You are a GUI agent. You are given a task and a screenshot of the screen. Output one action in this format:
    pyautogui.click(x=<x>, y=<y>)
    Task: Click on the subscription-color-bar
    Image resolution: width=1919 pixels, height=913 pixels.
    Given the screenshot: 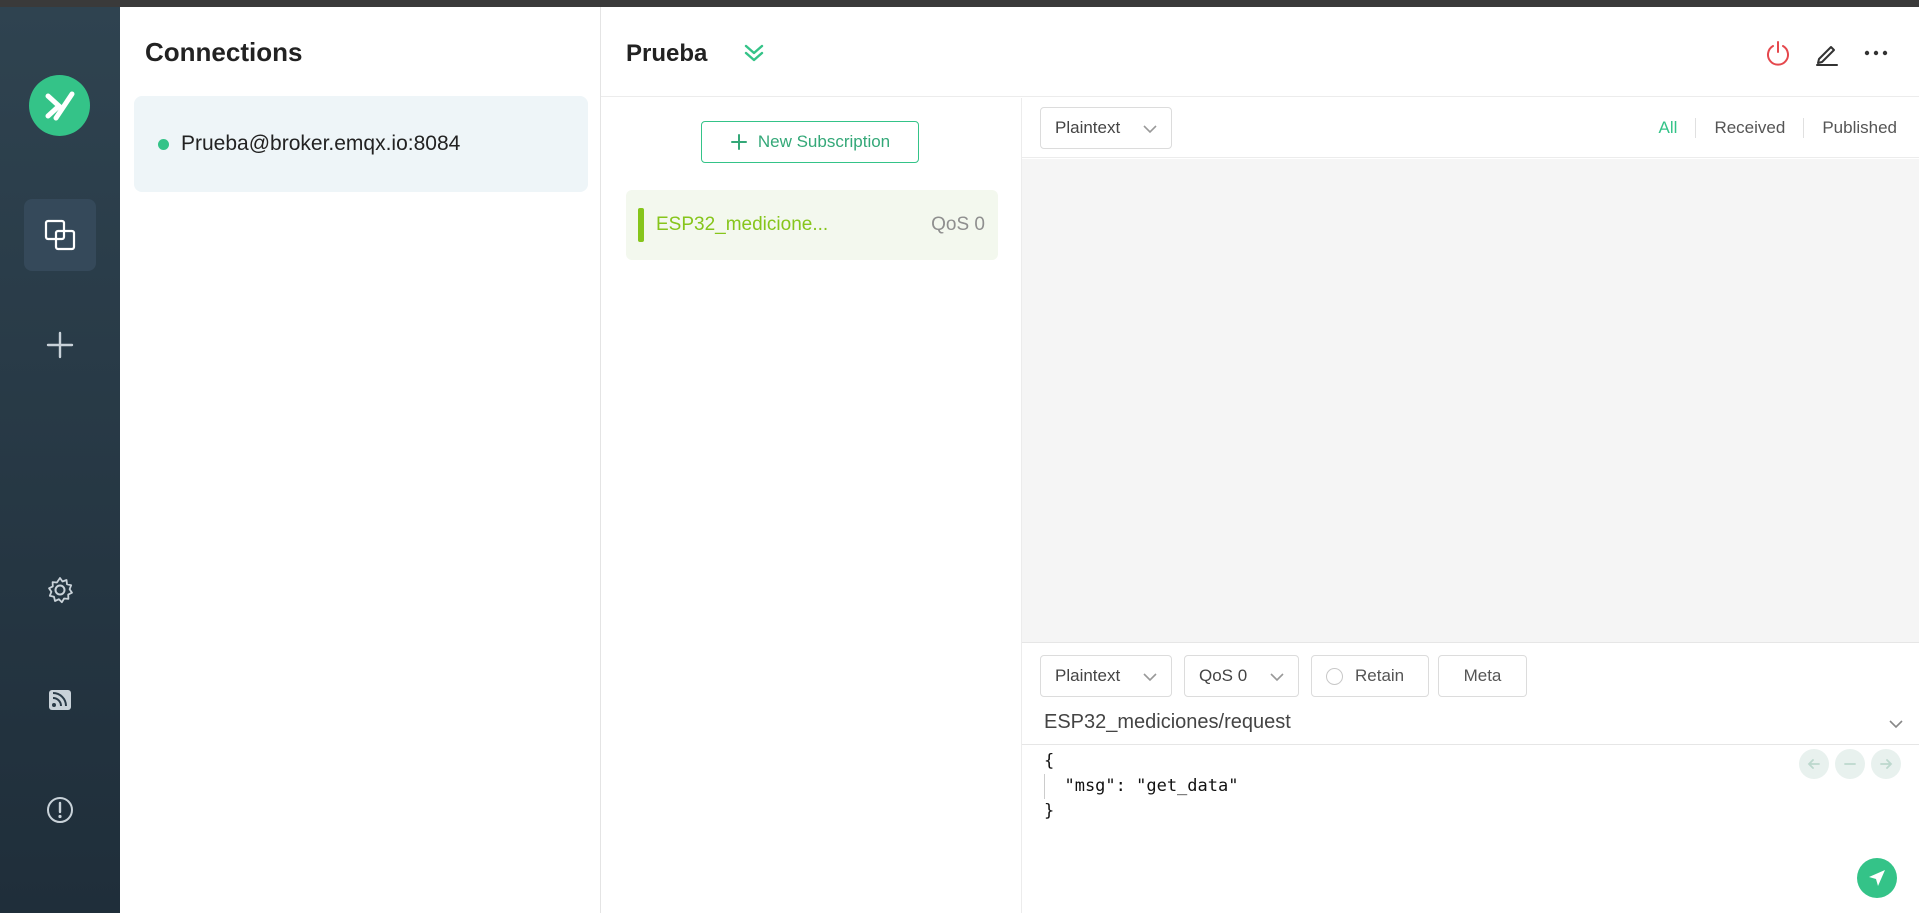 What is the action you would take?
    pyautogui.click(x=641, y=225)
    